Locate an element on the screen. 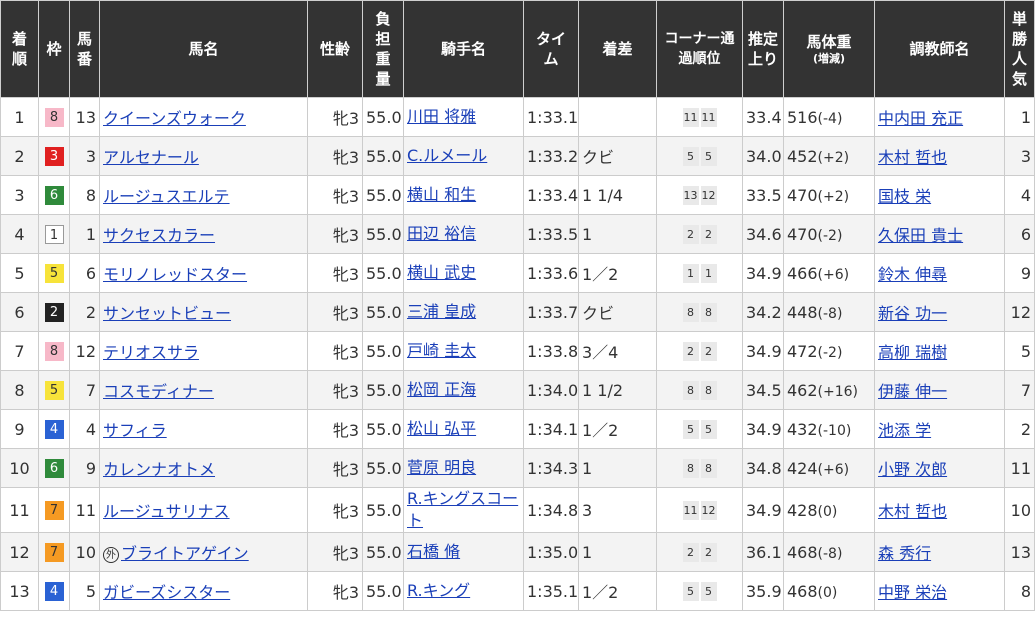 The image size is (1035, 629). trainer-cell: 高柳 瑞樹 is located at coordinates (939, 351).